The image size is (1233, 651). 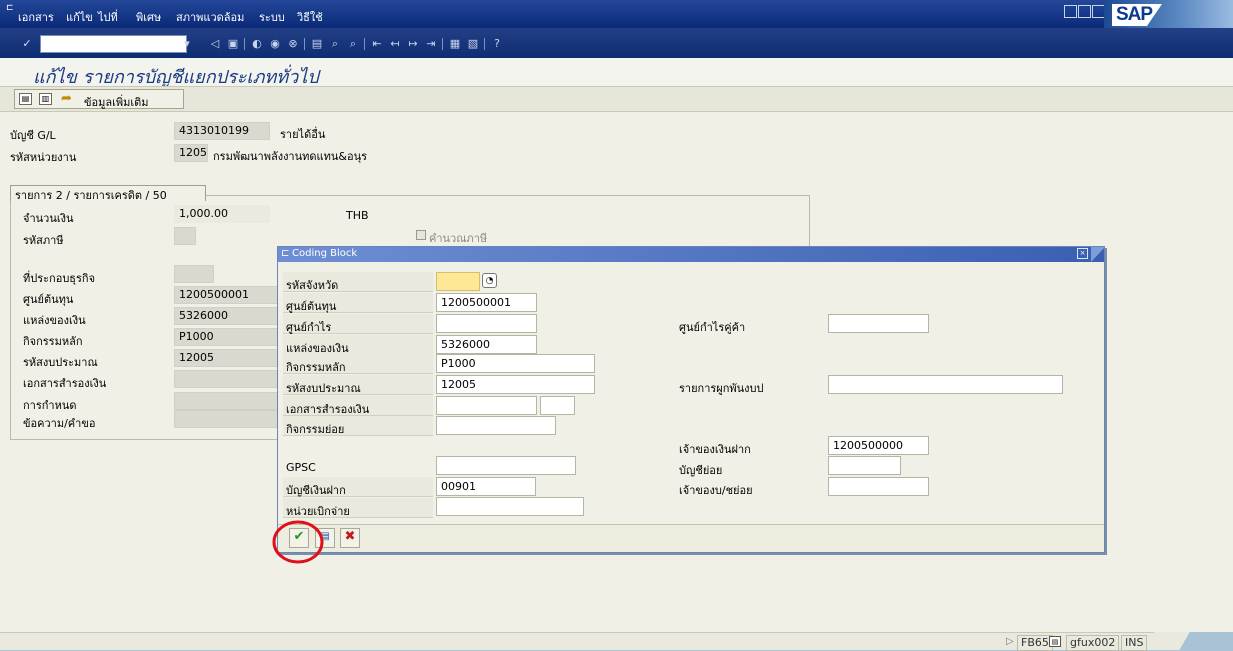 What do you see at coordinates (215, 44) in the screenshot?
I see `back-arrow-icon: ◁` at bounding box center [215, 44].